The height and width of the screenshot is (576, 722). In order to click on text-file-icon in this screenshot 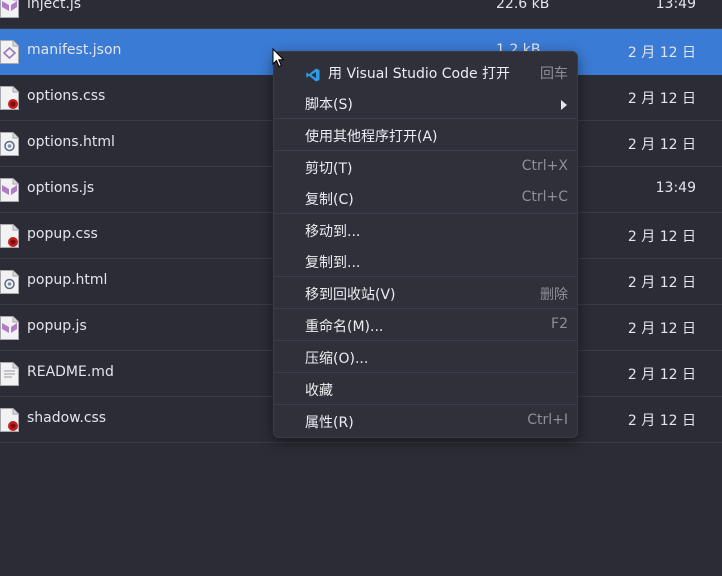, I will do `click(9, 374)`.